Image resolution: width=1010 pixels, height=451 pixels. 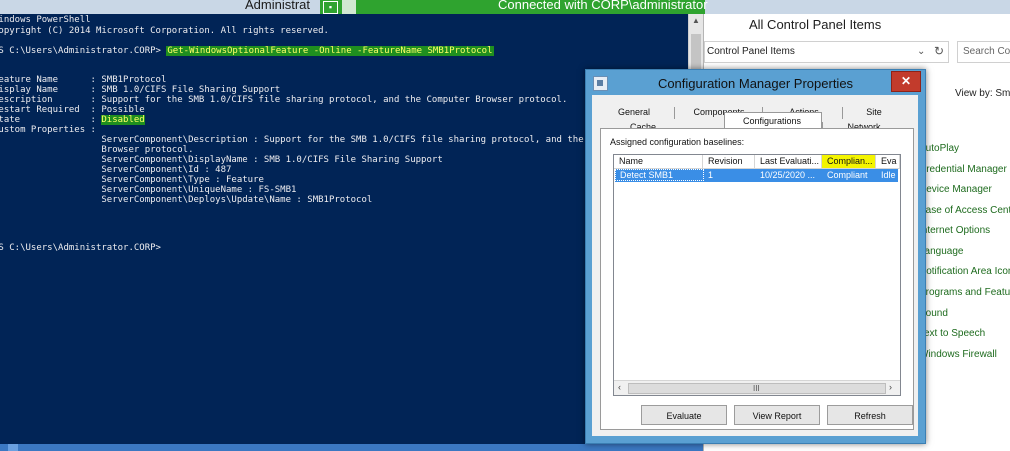 I want to click on list-horizontal-scrollbar: ‹ III ›, so click(x=757, y=387).